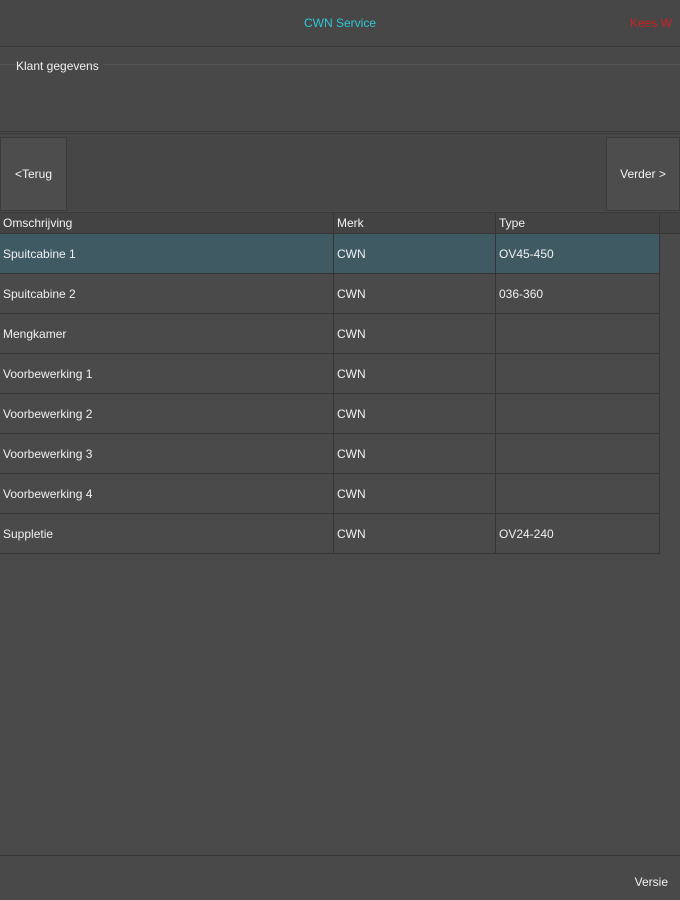  What do you see at coordinates (167, 414) in the screenshot?
I see `cell-omschrijving: Voorbewerking 2` at bounding box center [167, 414].